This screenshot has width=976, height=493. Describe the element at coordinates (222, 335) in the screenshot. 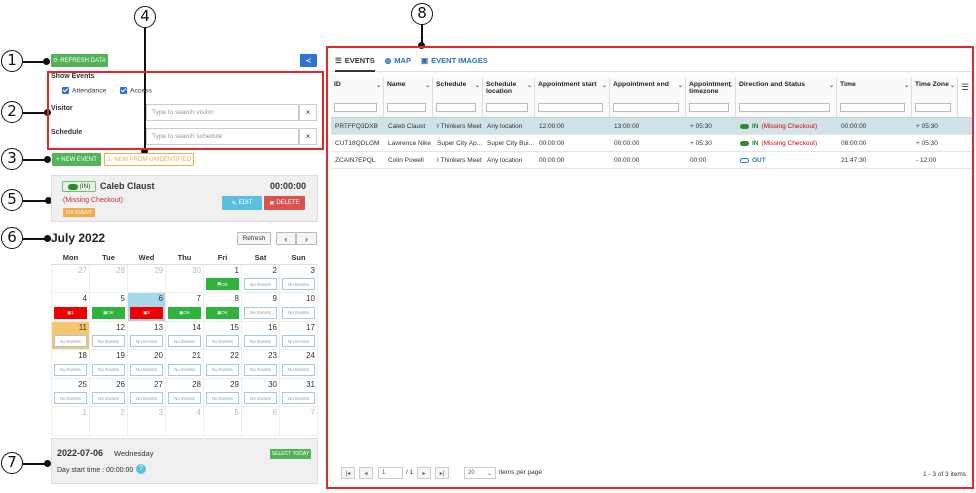

I see `calendar-day-cell: 15 No Events` at that location.